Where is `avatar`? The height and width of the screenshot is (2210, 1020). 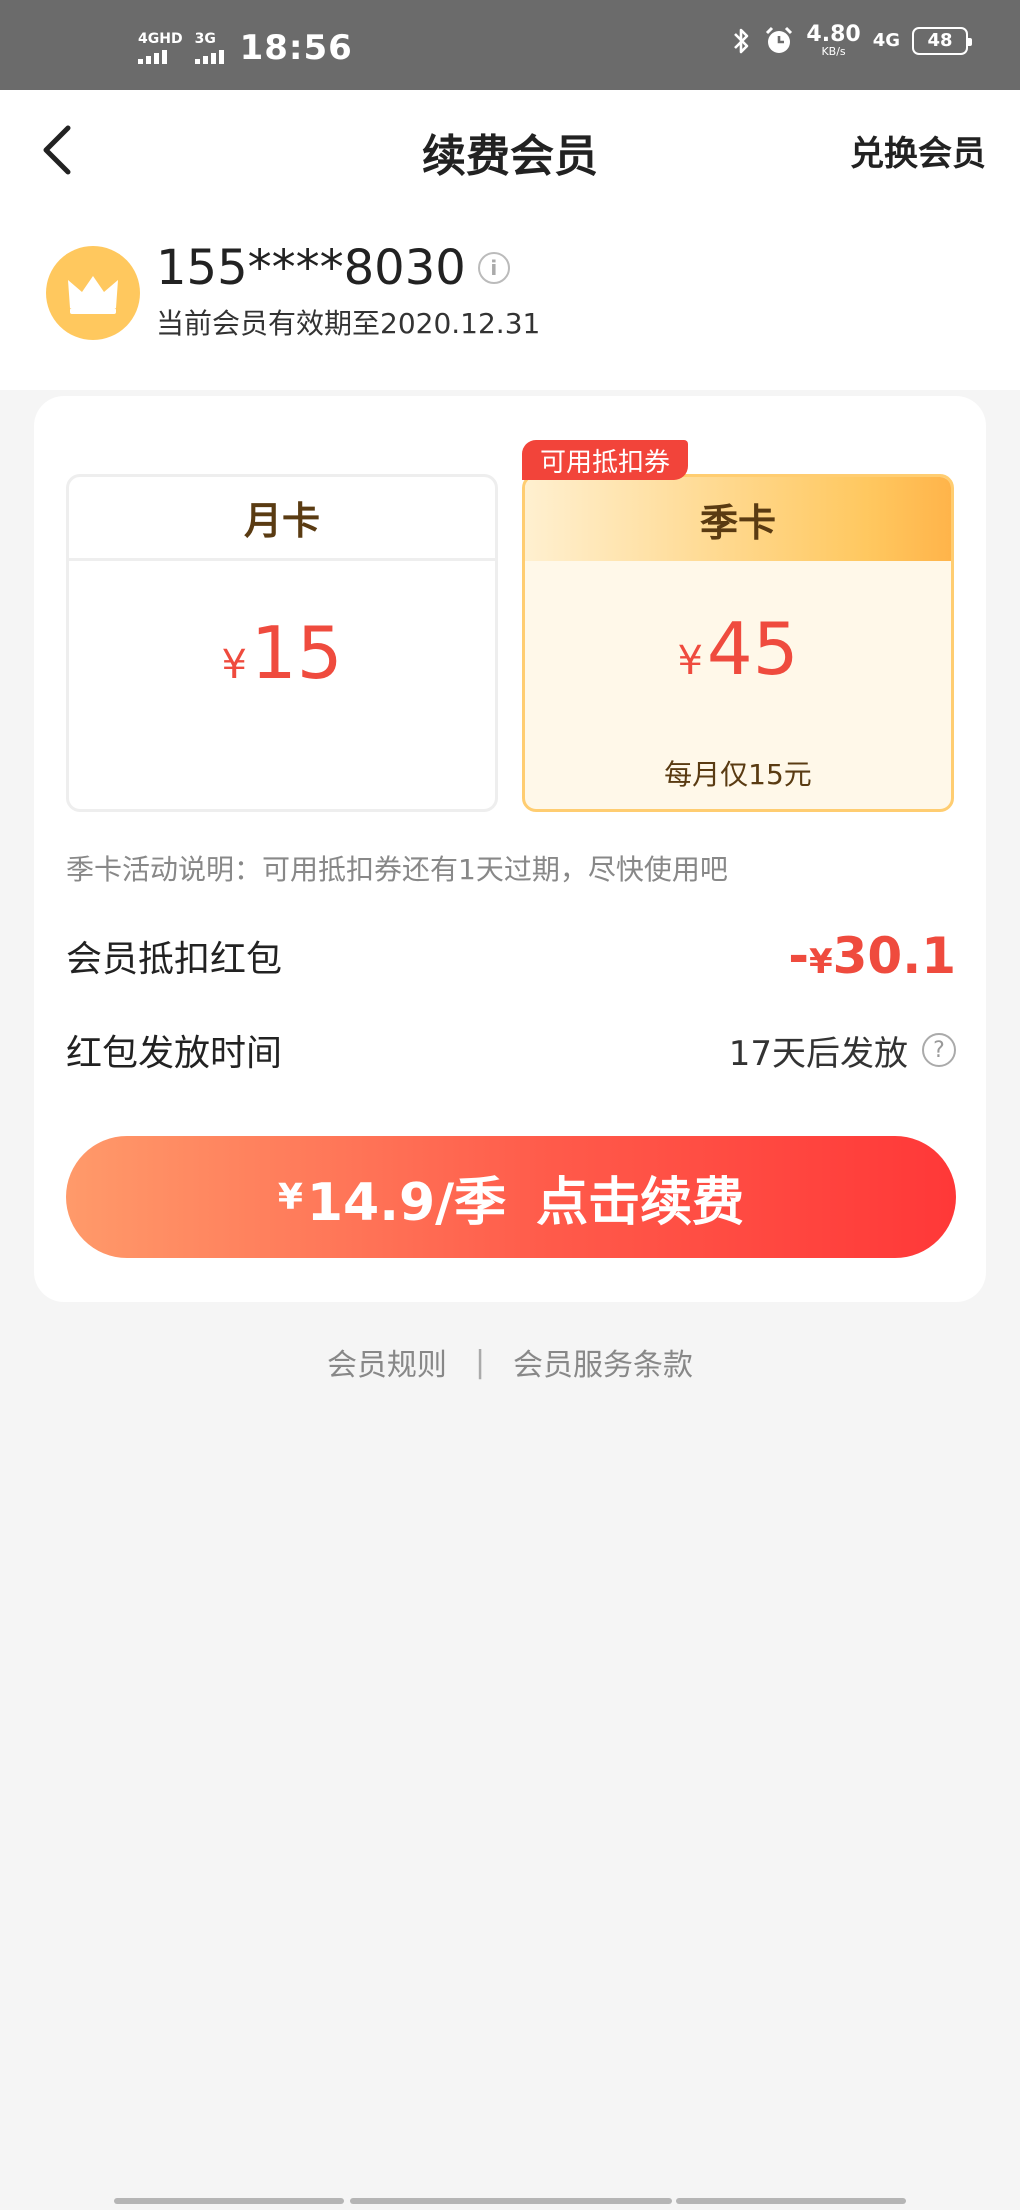 avatar is located at coordinates (93, 293).